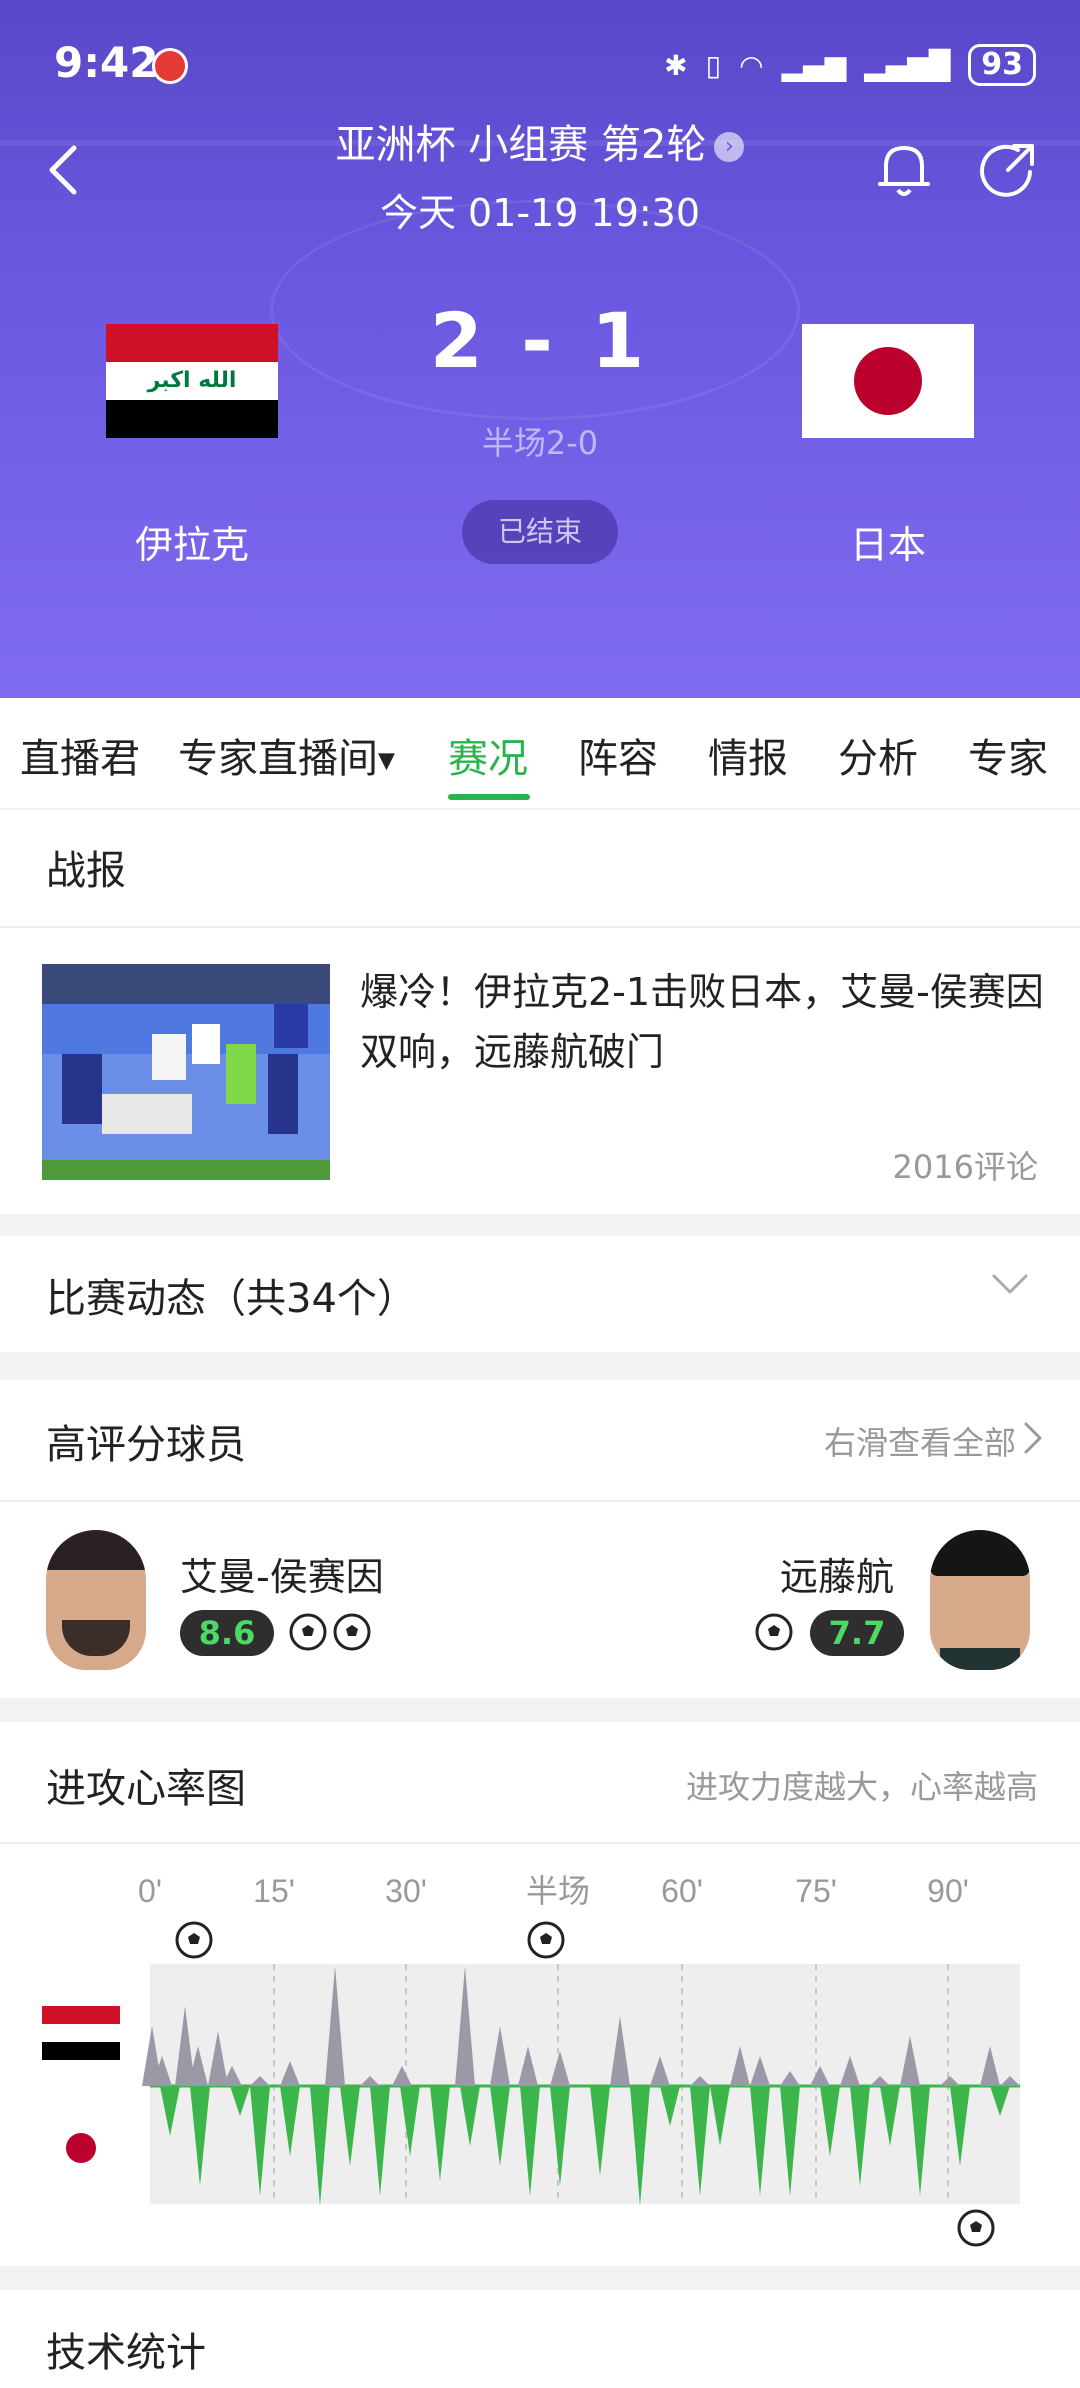  I want to click on tab-expert-live: 专家直播间▼, so click(286, 755).